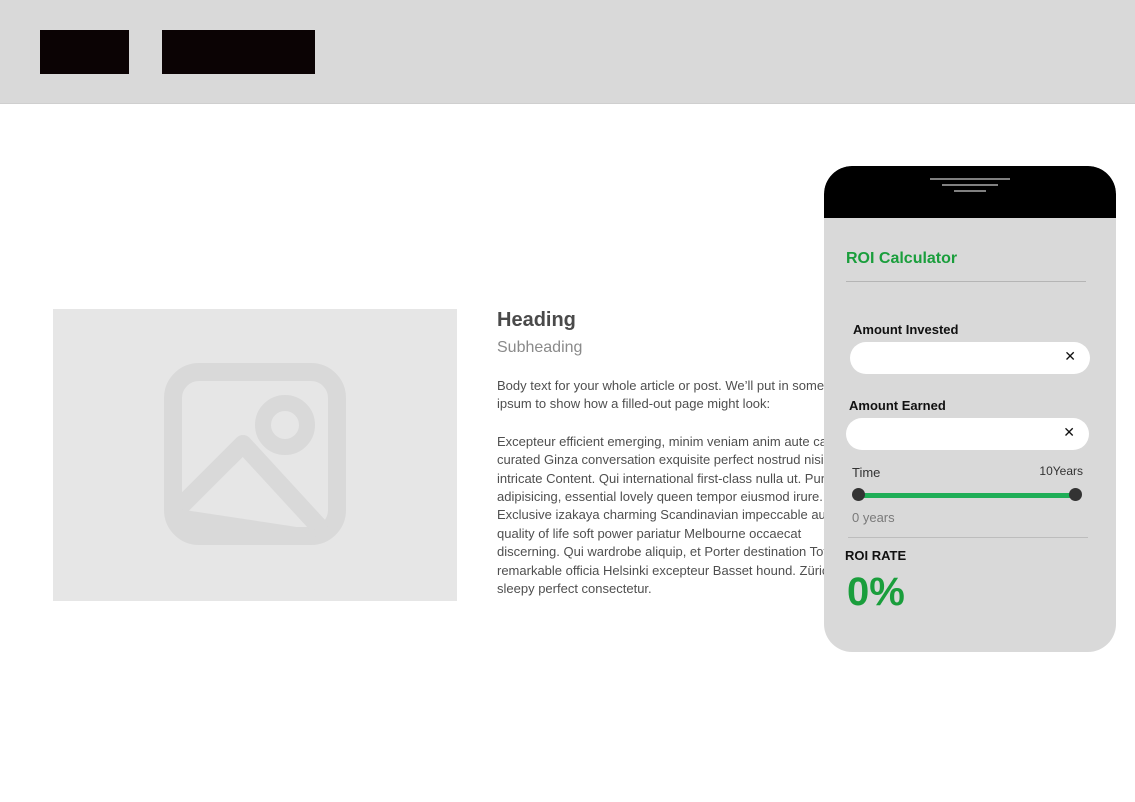 This screenshot has height=802, width=1135. What do you see at coordinates (574, 589) in the screenshot?
I see `paragraph-line: sleepy perfect consectetur.` at bounding box center [574, 589].